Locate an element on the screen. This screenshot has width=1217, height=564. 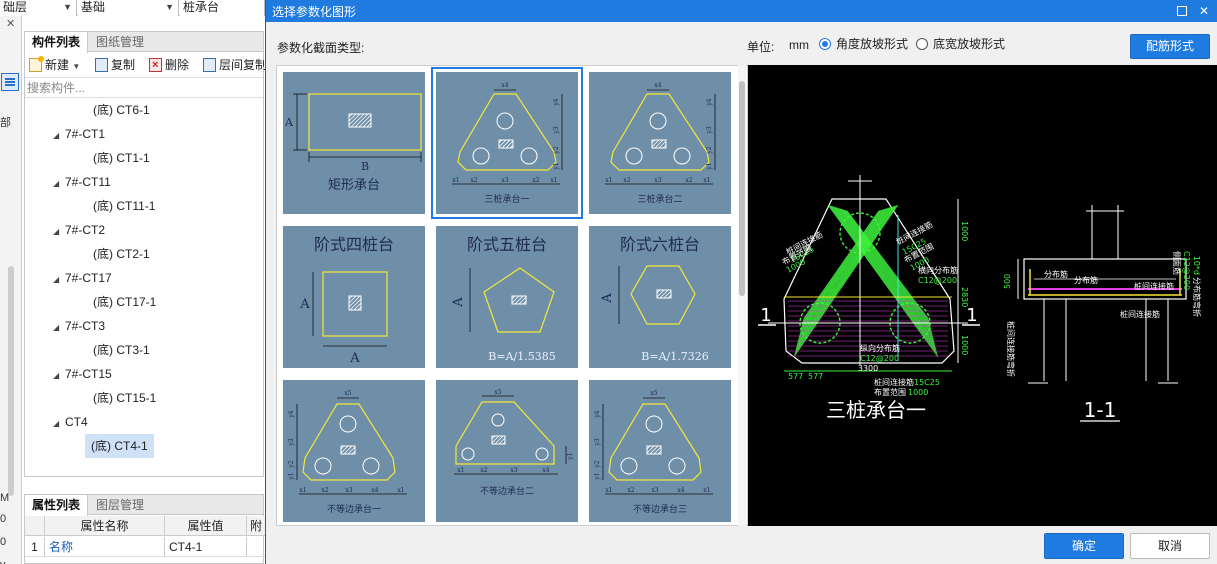
scrollbar is located at coordinates (11, 381).